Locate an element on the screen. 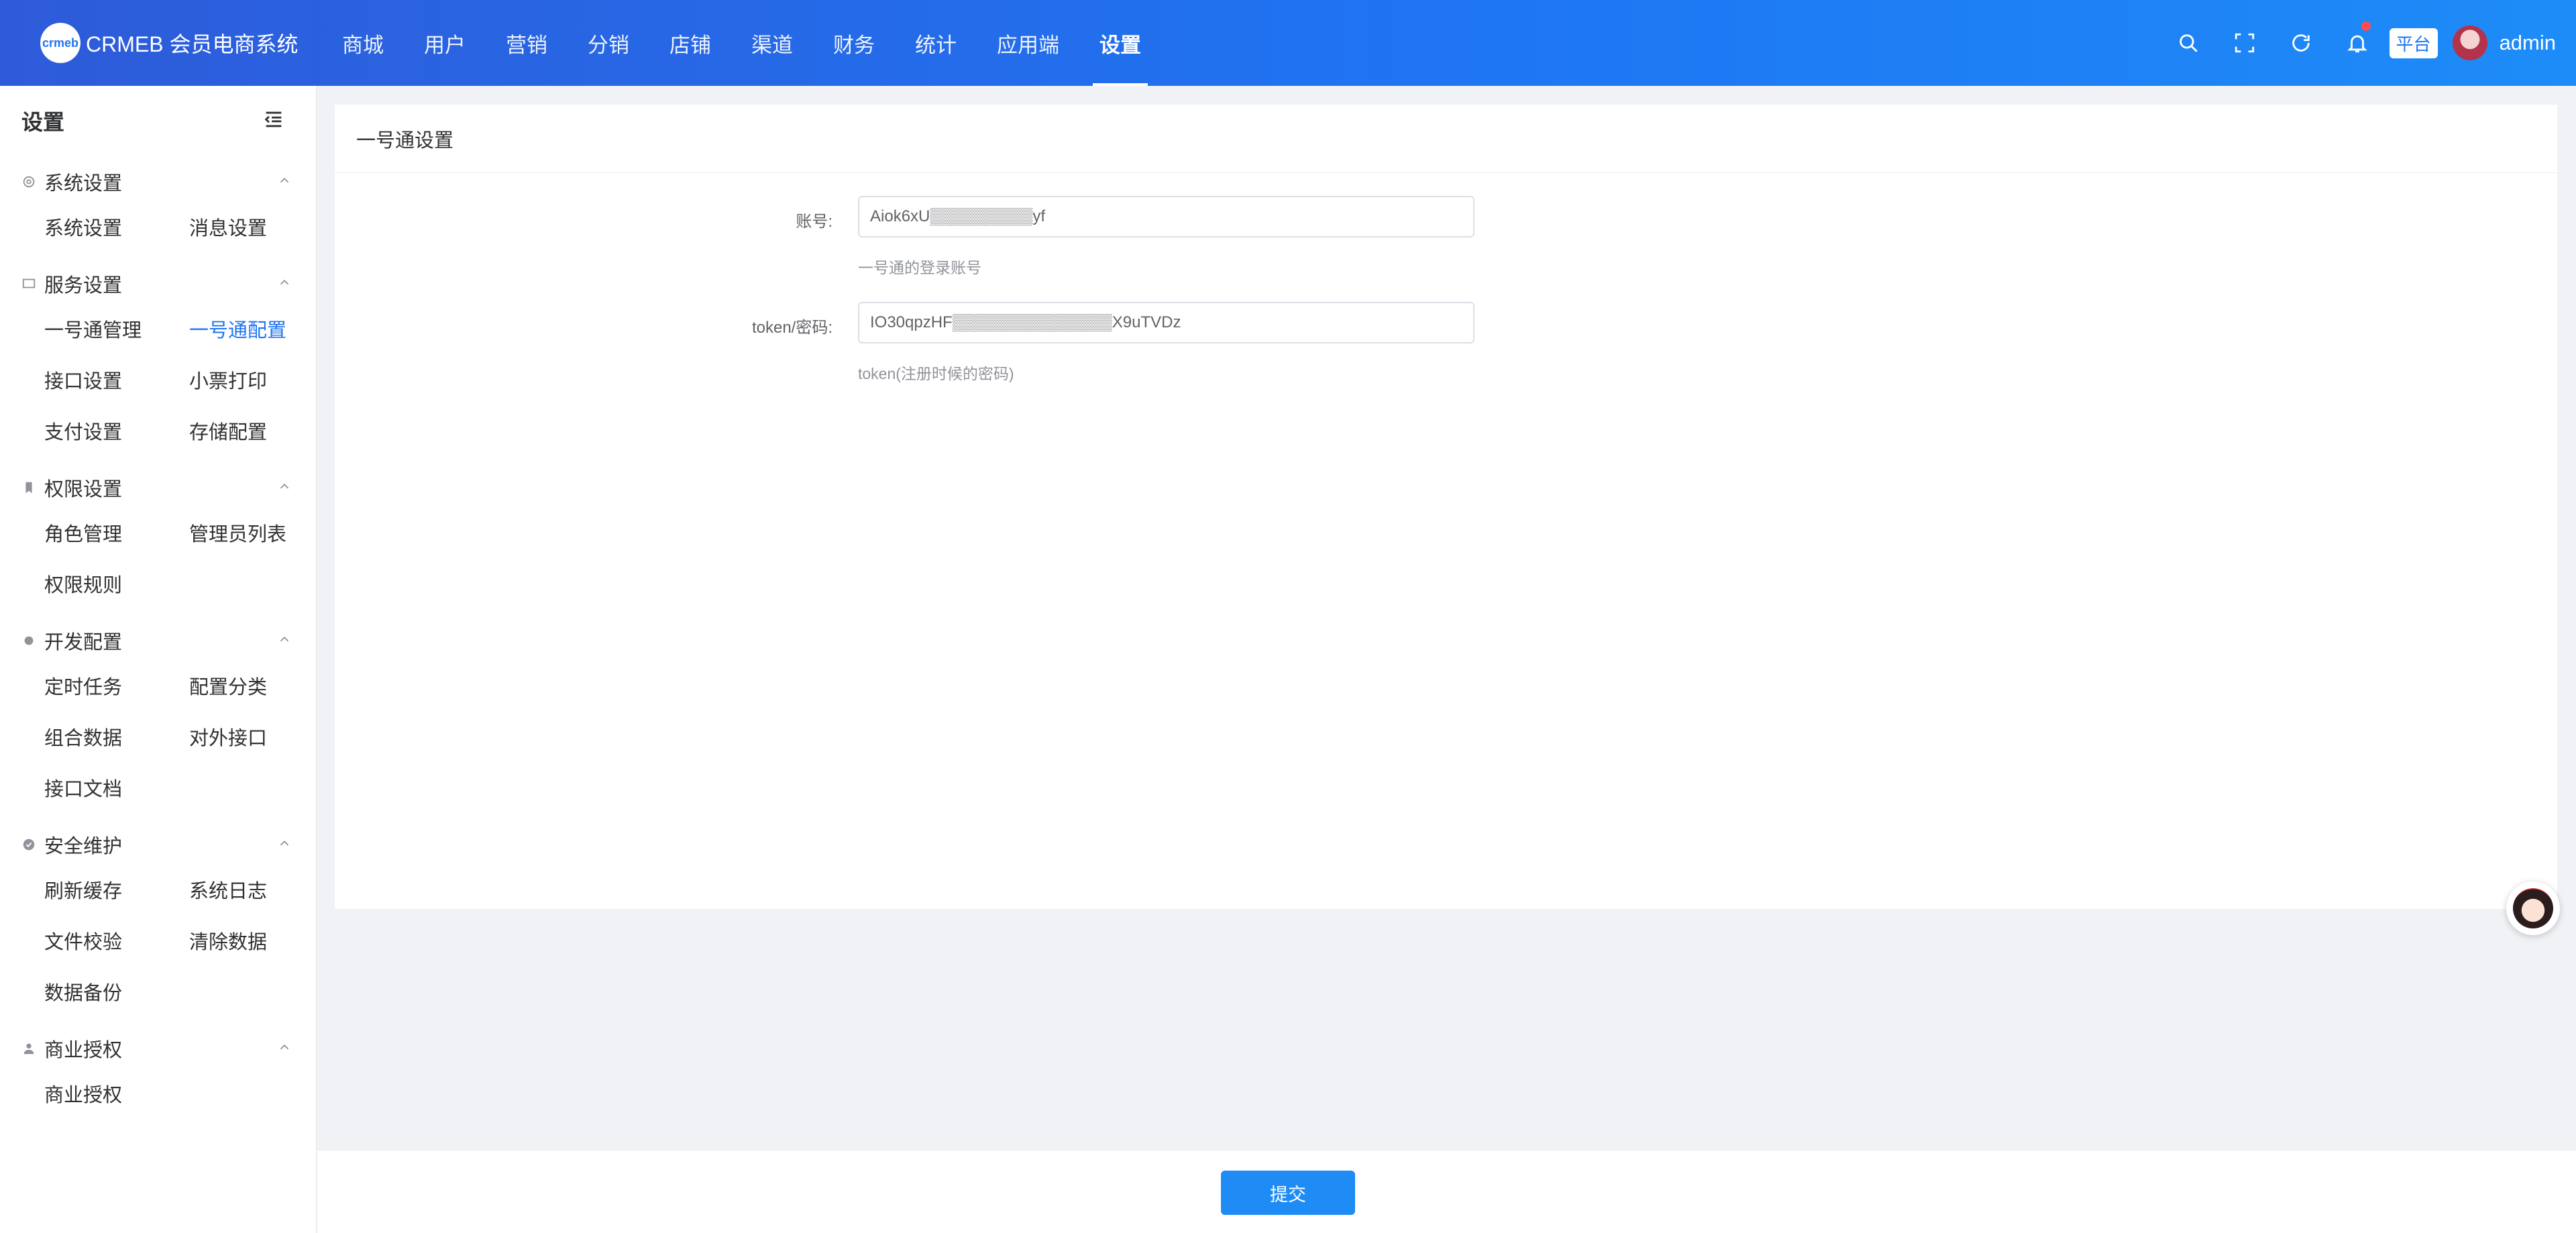 This screenshot has width=2576, height=1233. nav-item-distribution: 分销 is located at coordinates (608, 43).